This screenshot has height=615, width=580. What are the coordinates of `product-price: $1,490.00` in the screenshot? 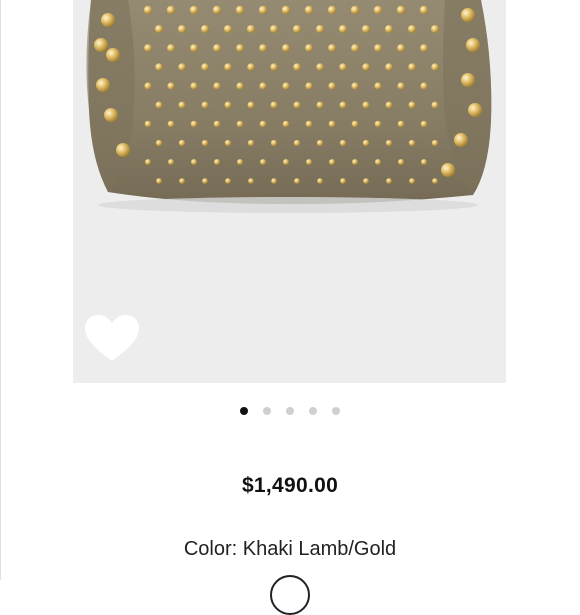 It's located at (290, 485).